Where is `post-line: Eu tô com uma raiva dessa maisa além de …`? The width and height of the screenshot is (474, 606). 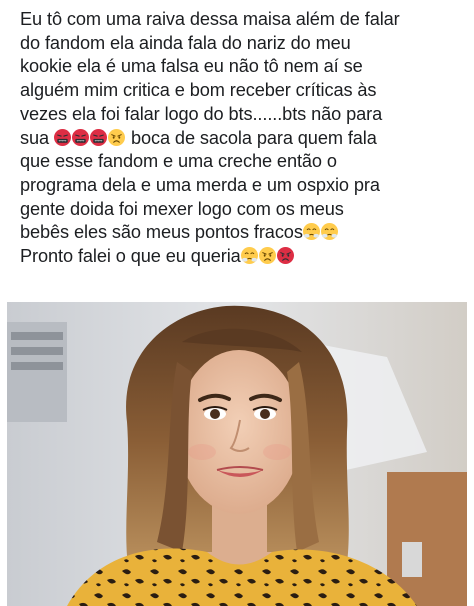 post-line: Eu tô com uma raiva dessa maisa além de … is located at coordinates (210, 19).